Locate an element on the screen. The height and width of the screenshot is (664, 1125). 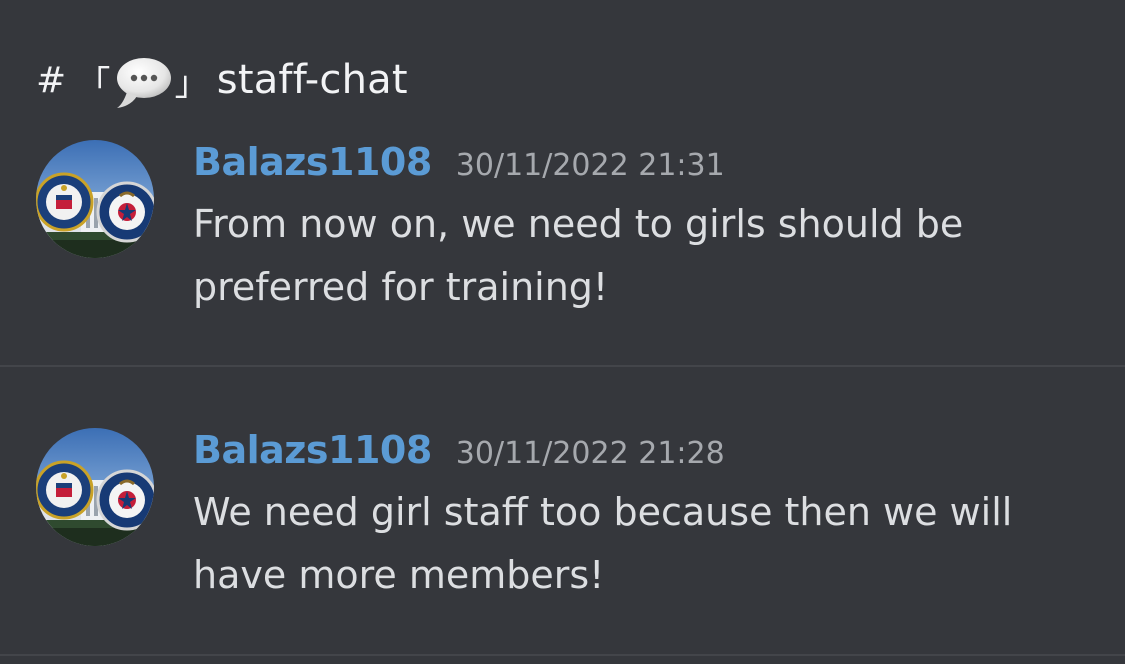
channel-hash-icon: # is located at coordinates (51, 80).